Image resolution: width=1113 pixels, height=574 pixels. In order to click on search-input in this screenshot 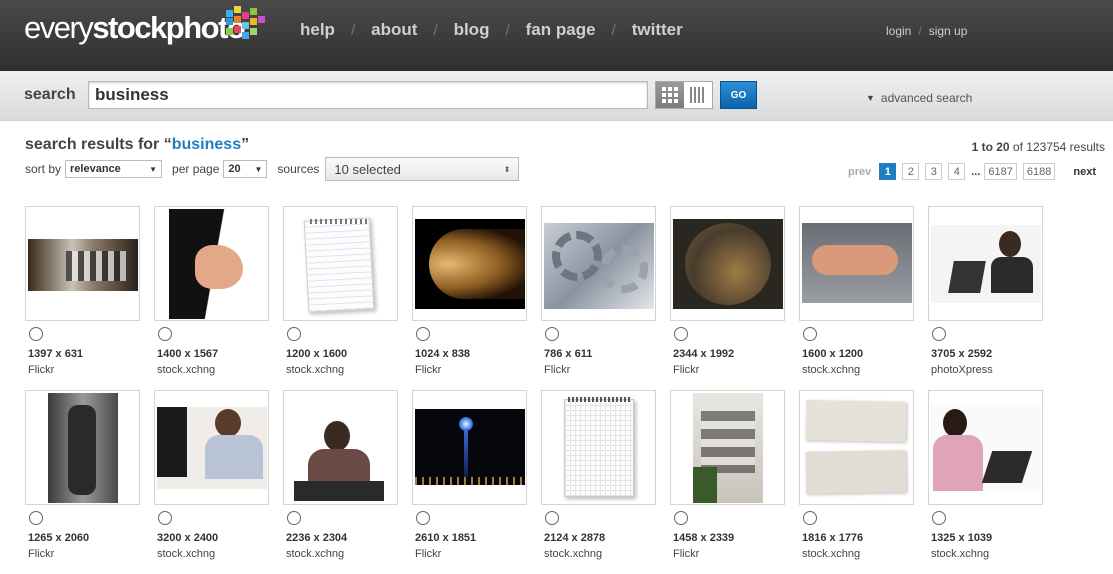, I will do `click(368, 95)`.